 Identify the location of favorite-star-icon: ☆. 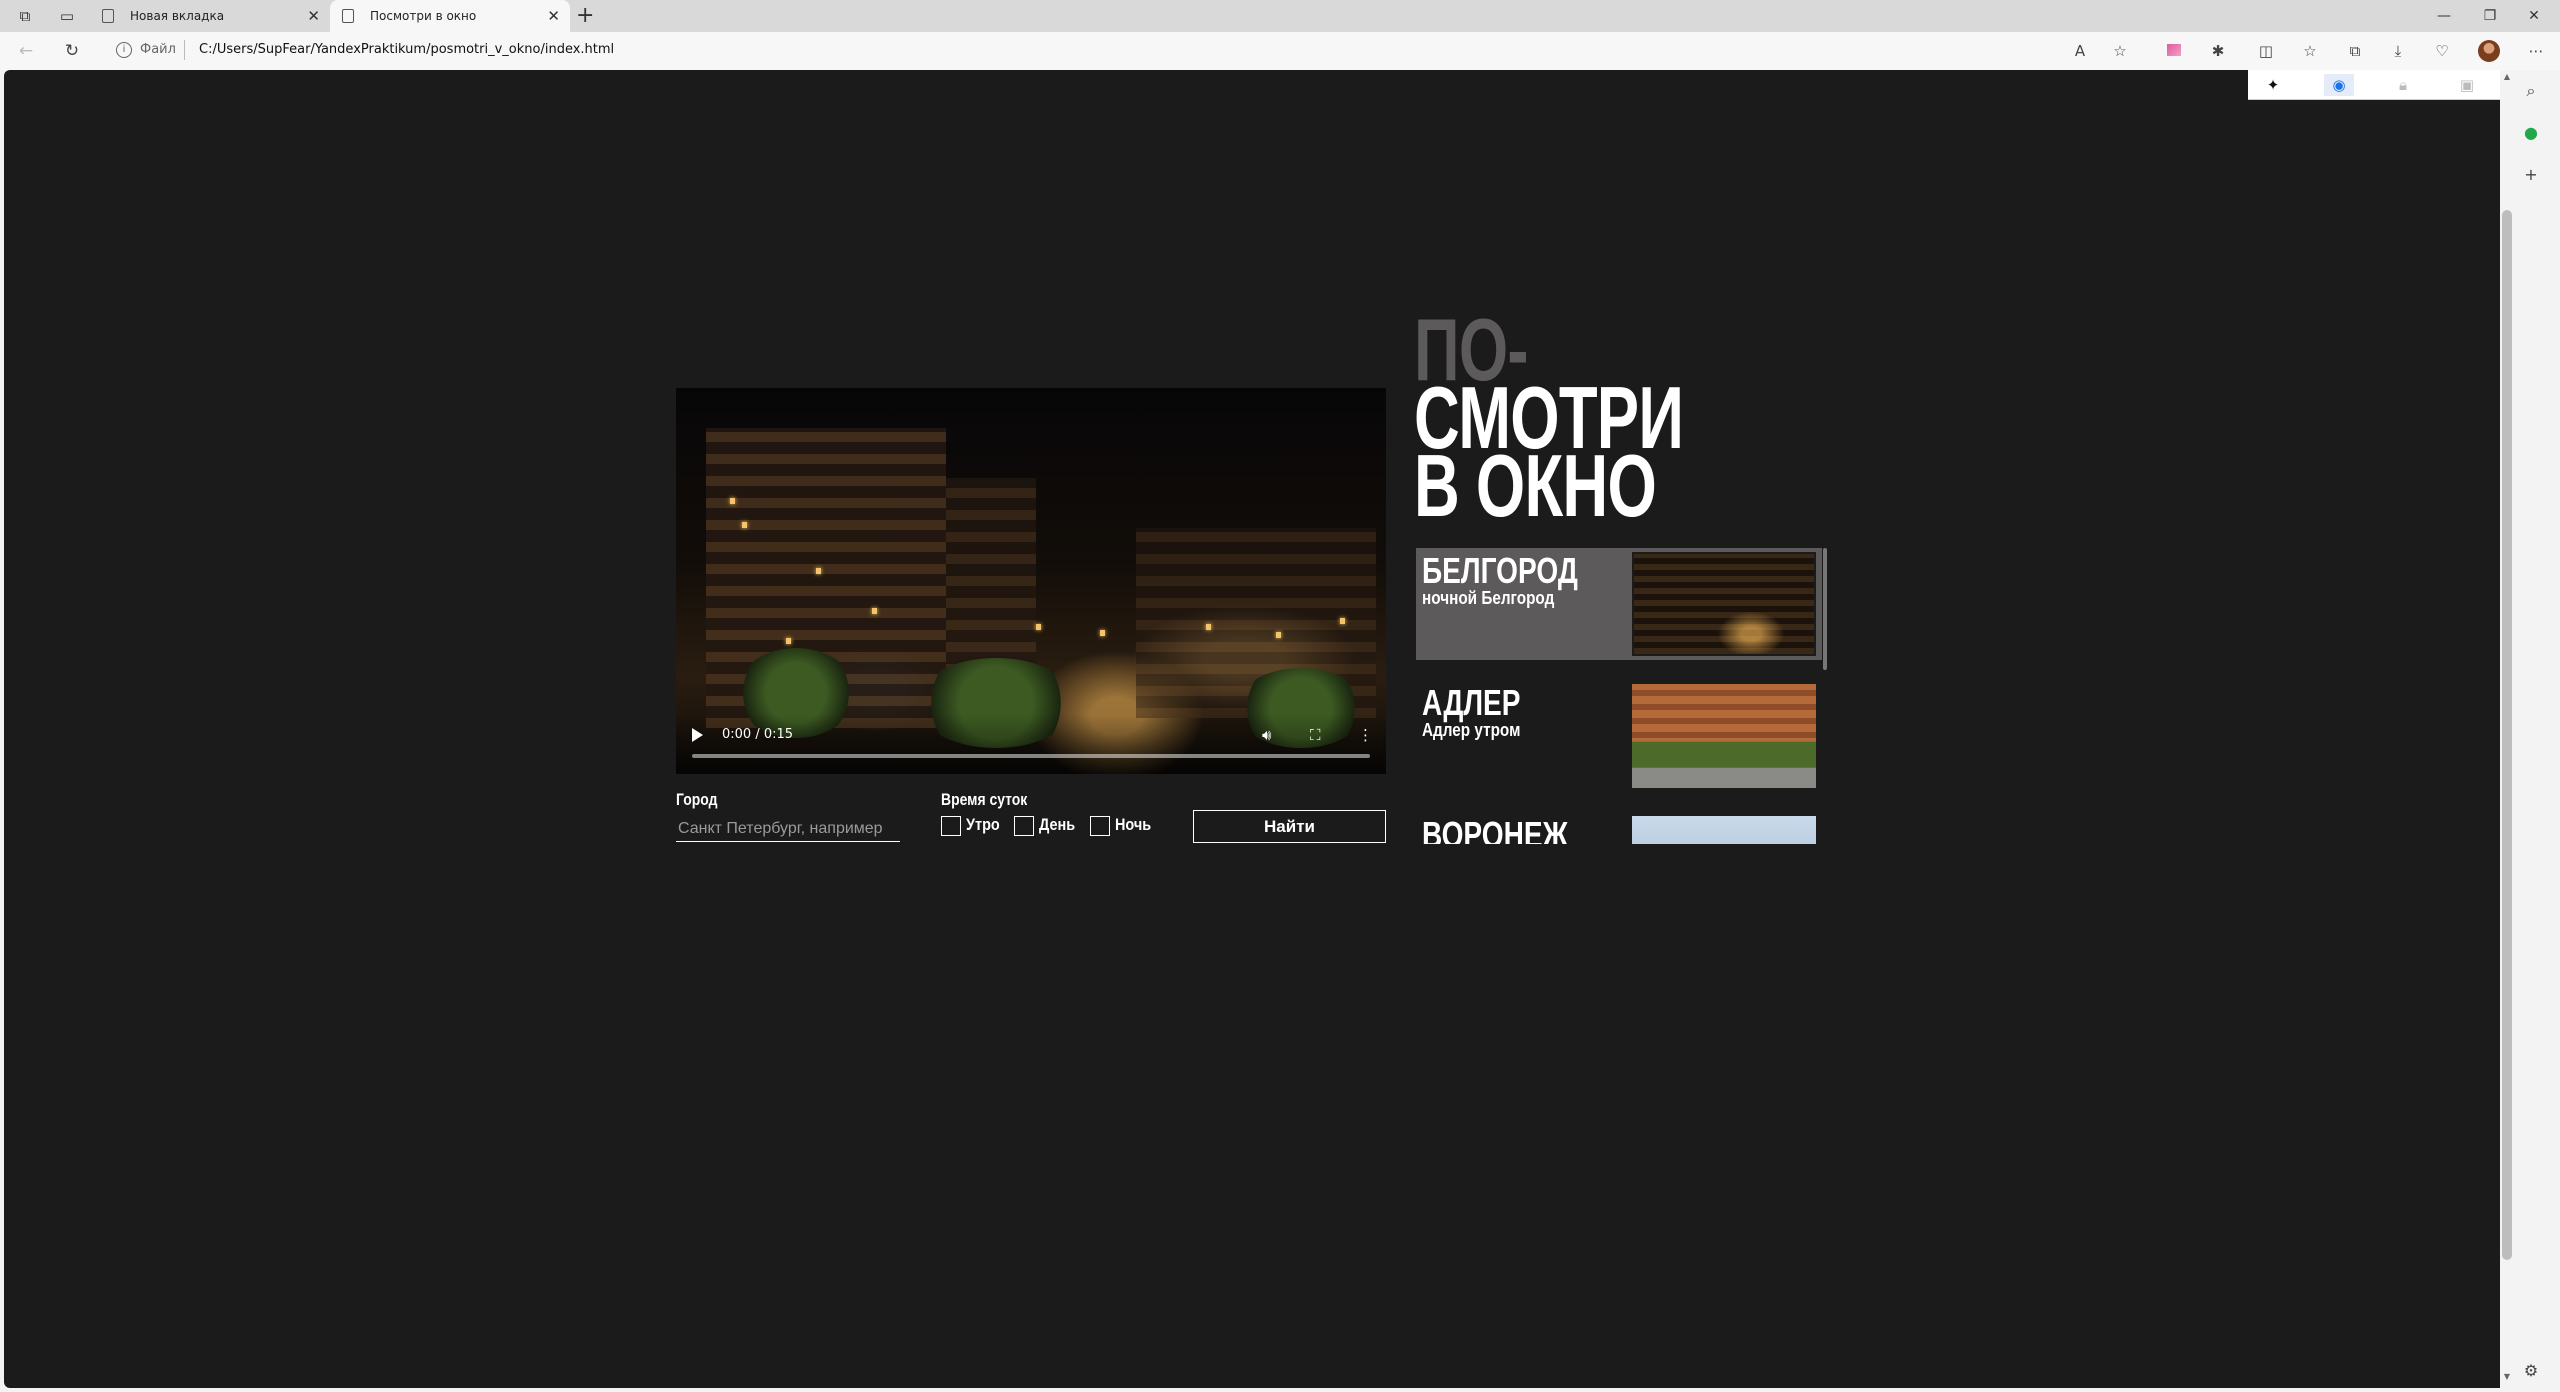
(2120, 51).